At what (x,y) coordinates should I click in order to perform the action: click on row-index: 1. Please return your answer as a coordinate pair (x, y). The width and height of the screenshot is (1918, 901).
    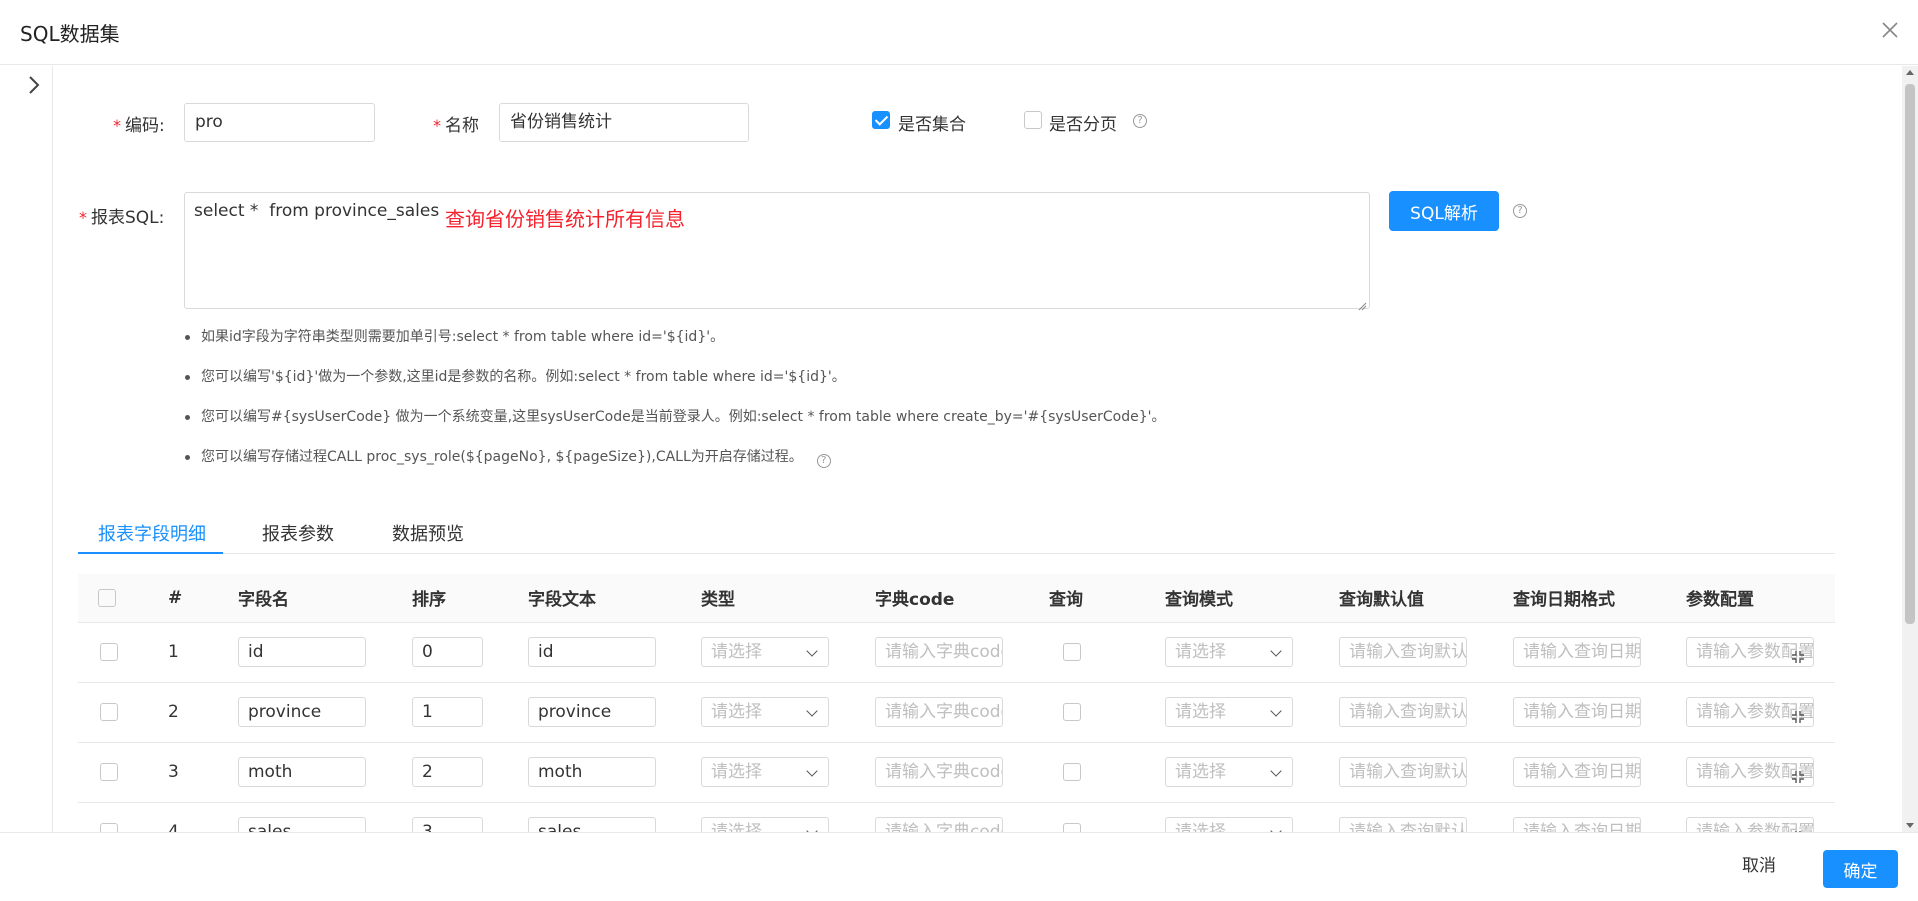
    Looking at the image, I should click on (195, 652).